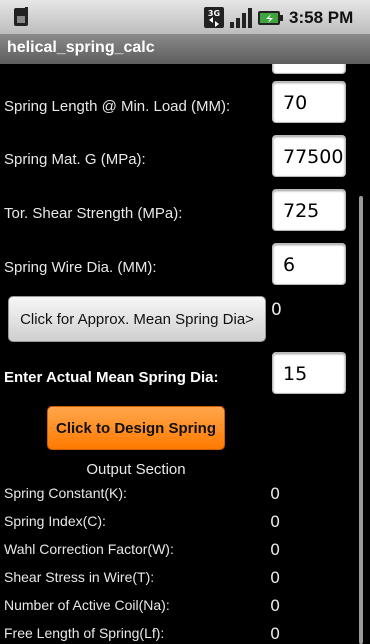 Image resolution: width=370 pixels, height=644 pixels. What do you see at coordinates (185, 49) in the screenshot?
I see `app-title-bar: helical_spring_calc` at bounding box center [185, 49].